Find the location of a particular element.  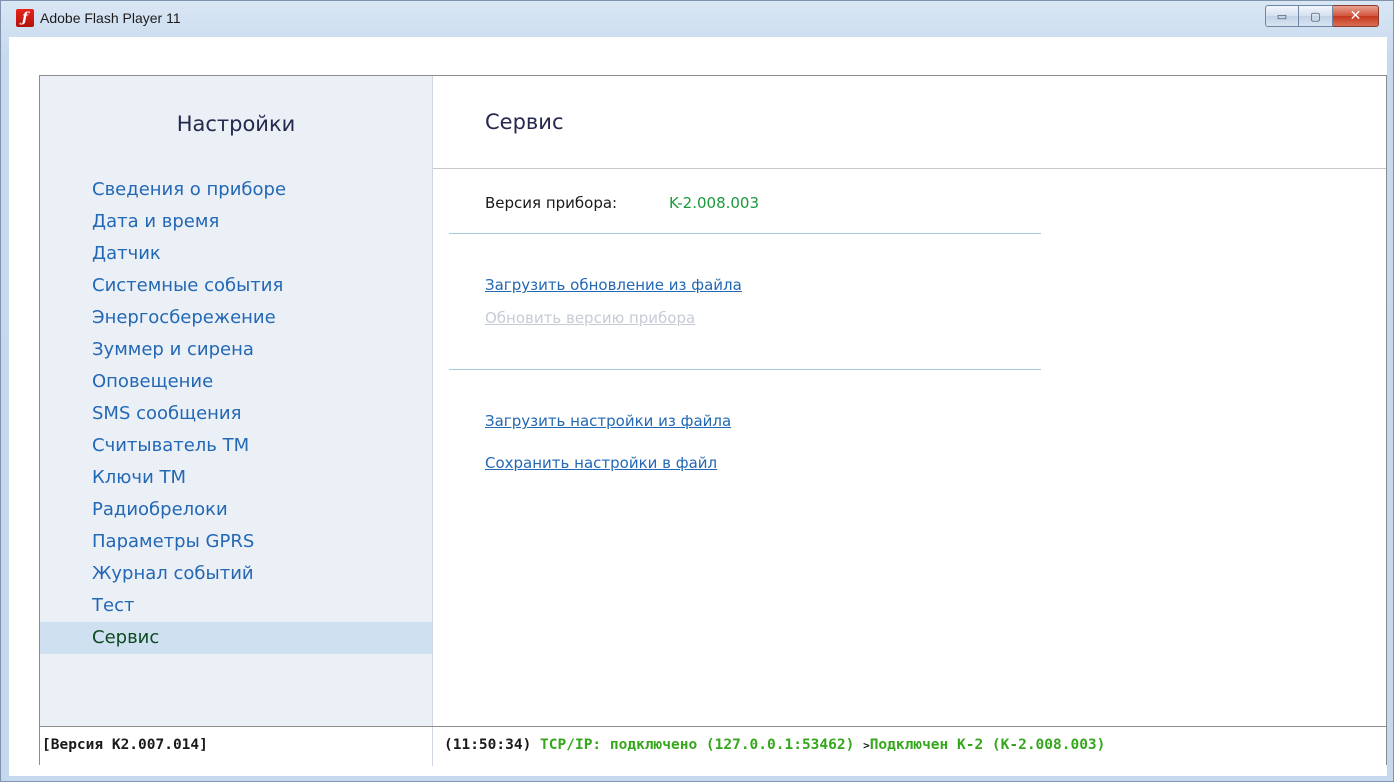

device-version-label: Версия прибора: is located at coordinates (551, 203).